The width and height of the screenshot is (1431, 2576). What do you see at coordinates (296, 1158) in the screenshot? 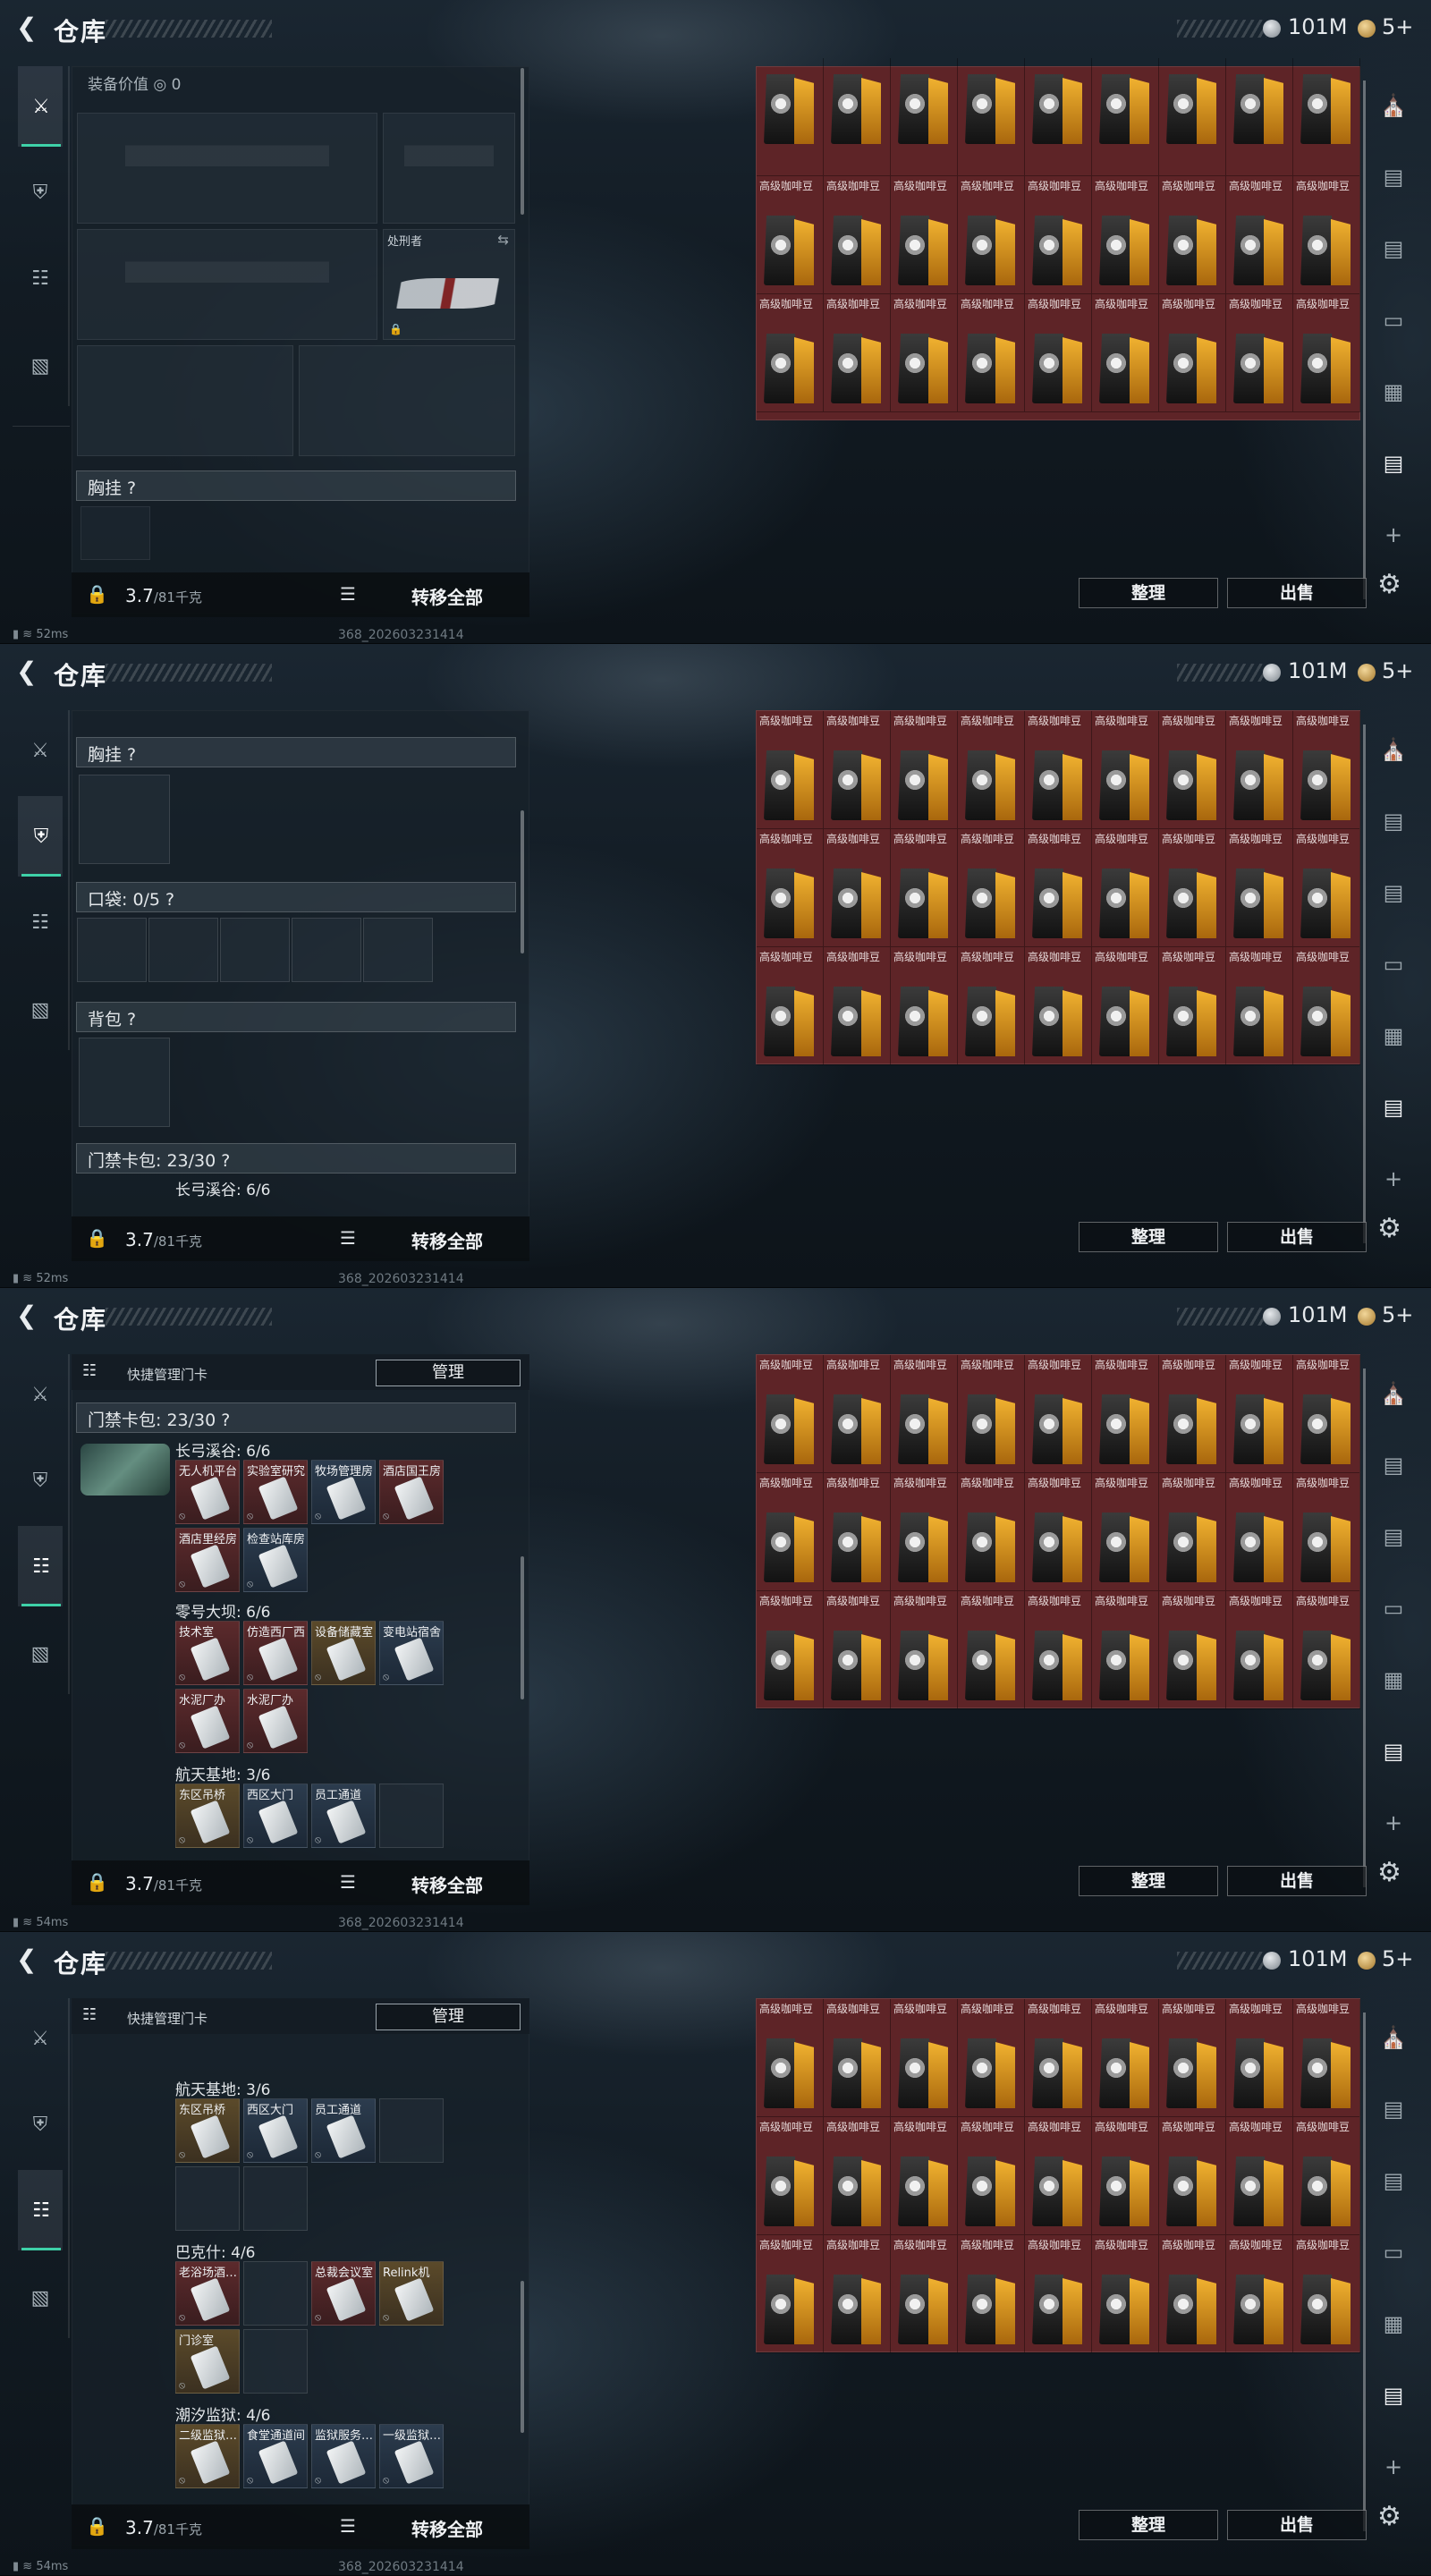
I see `keycard-pack-header: 门禁卡包: 23/30 ?` at bounding box center [296, 1158].